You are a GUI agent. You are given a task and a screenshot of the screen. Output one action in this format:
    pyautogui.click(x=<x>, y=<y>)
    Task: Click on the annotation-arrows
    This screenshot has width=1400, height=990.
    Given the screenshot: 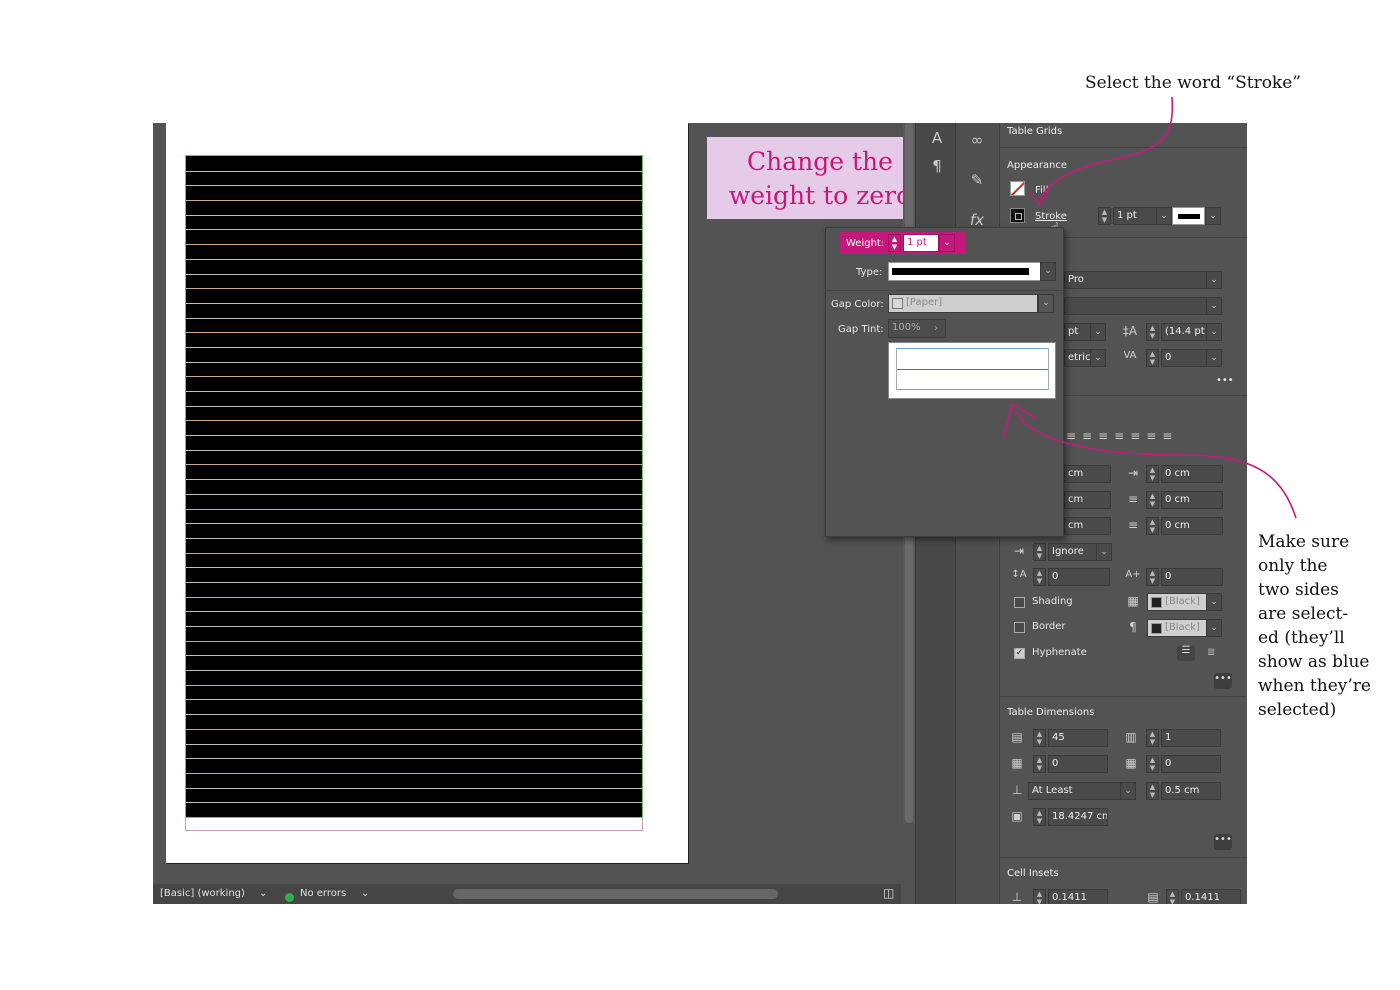 What is the action you would take?
    pyautogui.click(x=1150, y=307)
    